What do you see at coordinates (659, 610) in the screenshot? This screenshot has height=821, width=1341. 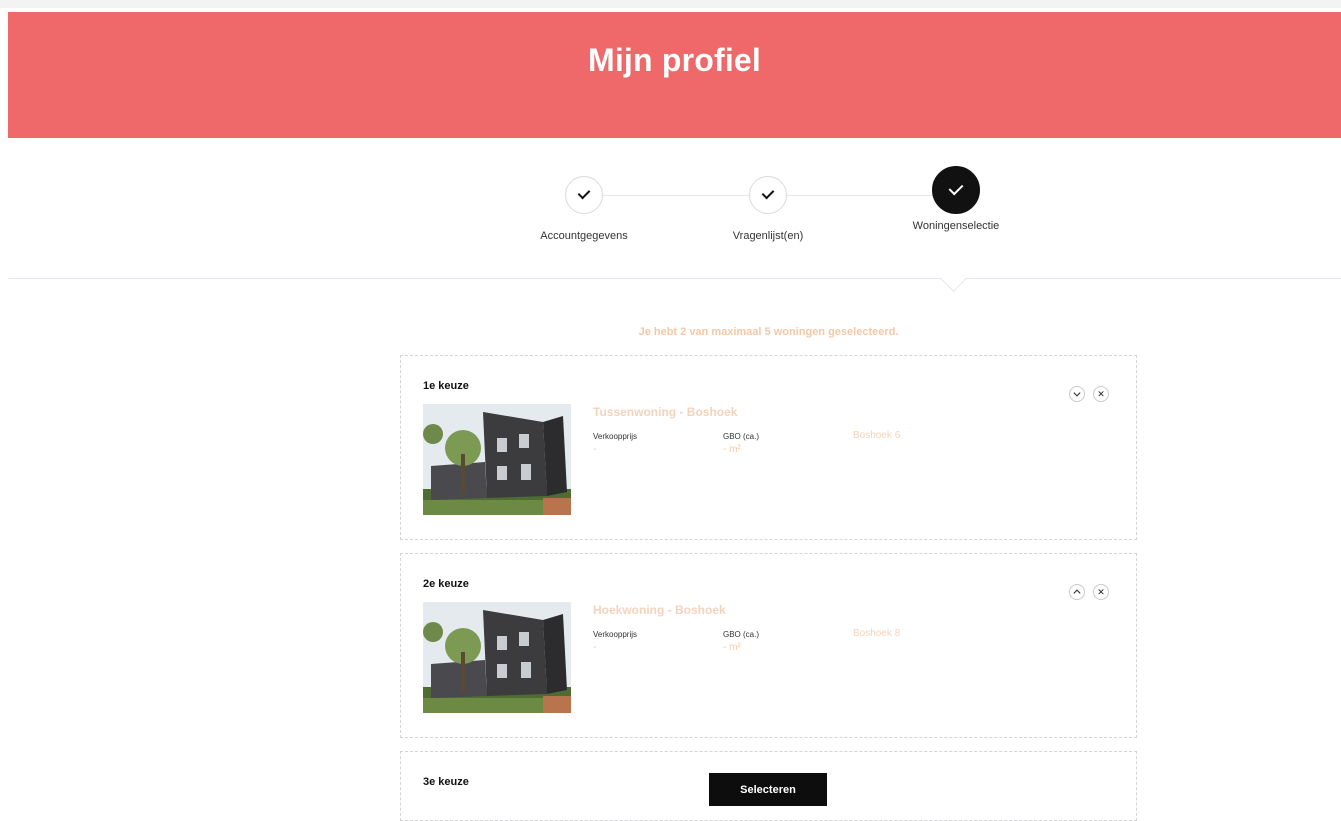 I see `house-name: Hoekwoning - Boshoek` at bounding box center [659, 610].